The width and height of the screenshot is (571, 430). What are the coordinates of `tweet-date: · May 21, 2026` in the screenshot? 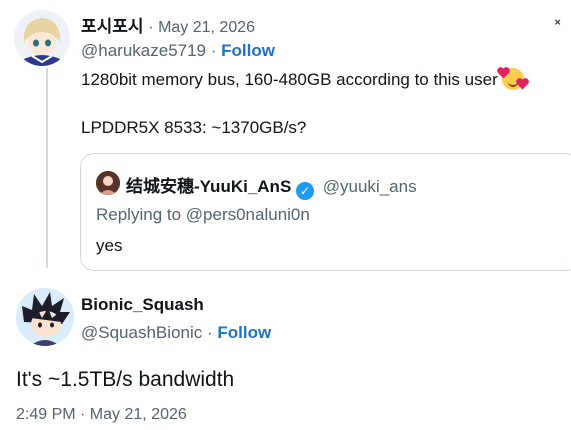 It's located at (201, 27).